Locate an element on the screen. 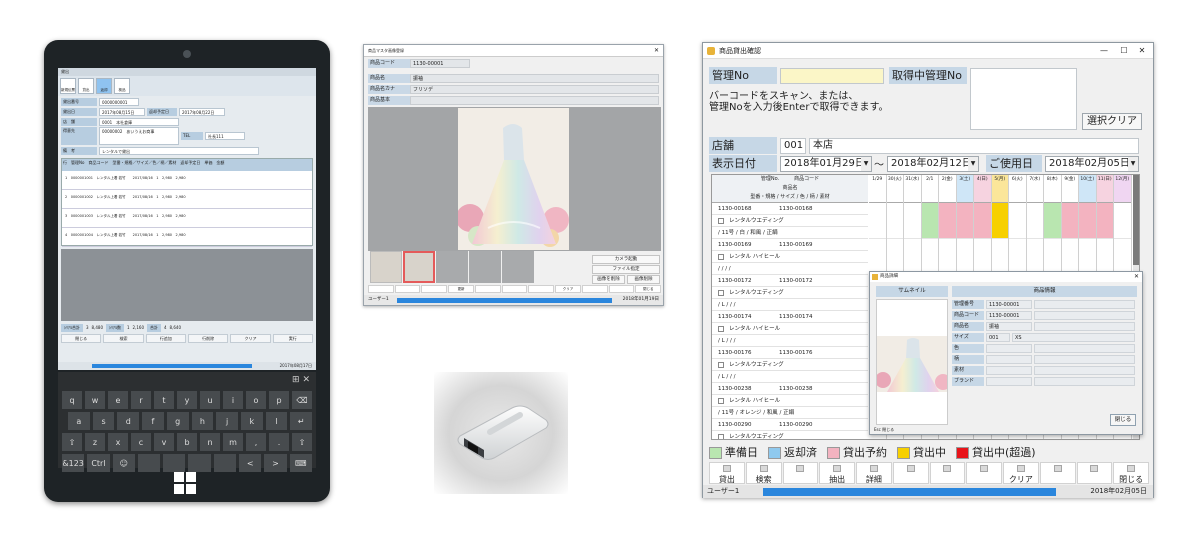  field-value: 2017年08月15日 is located at coordinates (122, 111).